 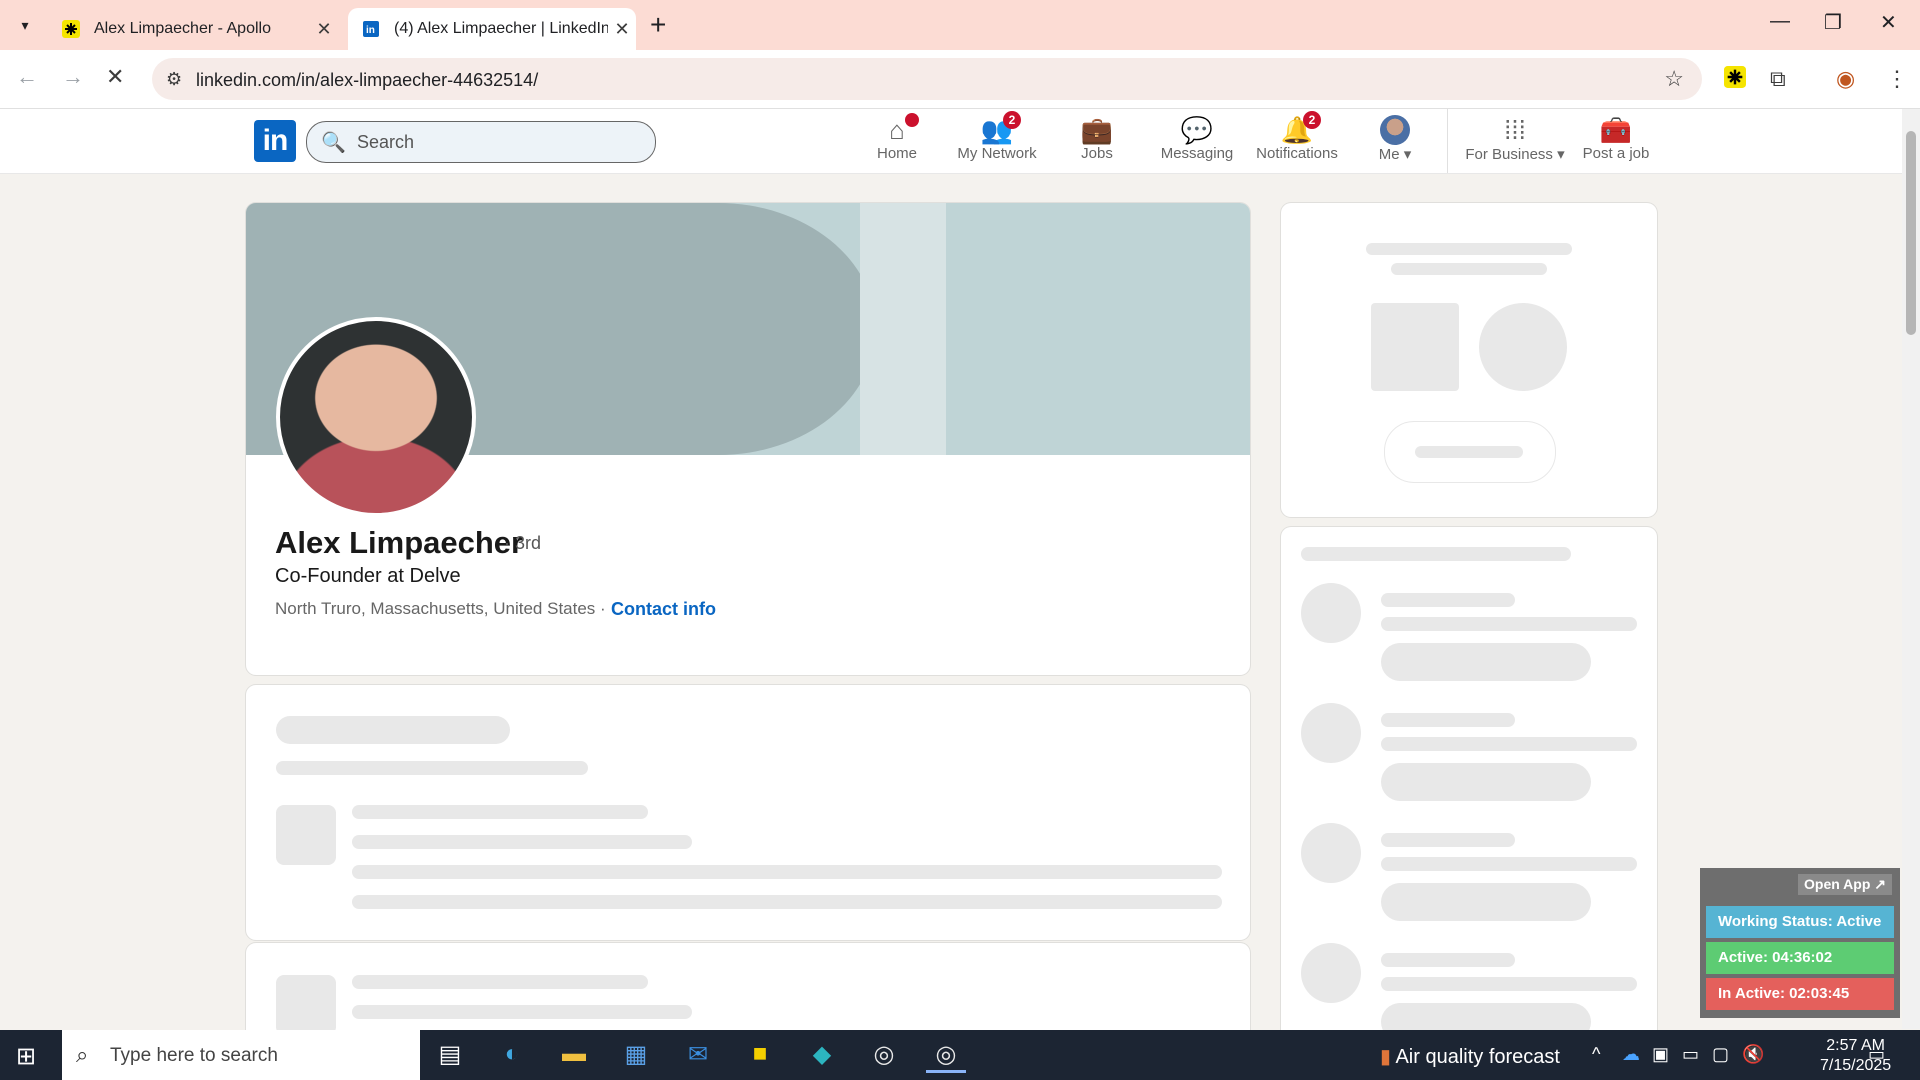 What do you see at coordinates (1515, 130) in the screenshot?
I see `grid-icon: ⁞⁞⁞` at bounding box center [1515, 130].